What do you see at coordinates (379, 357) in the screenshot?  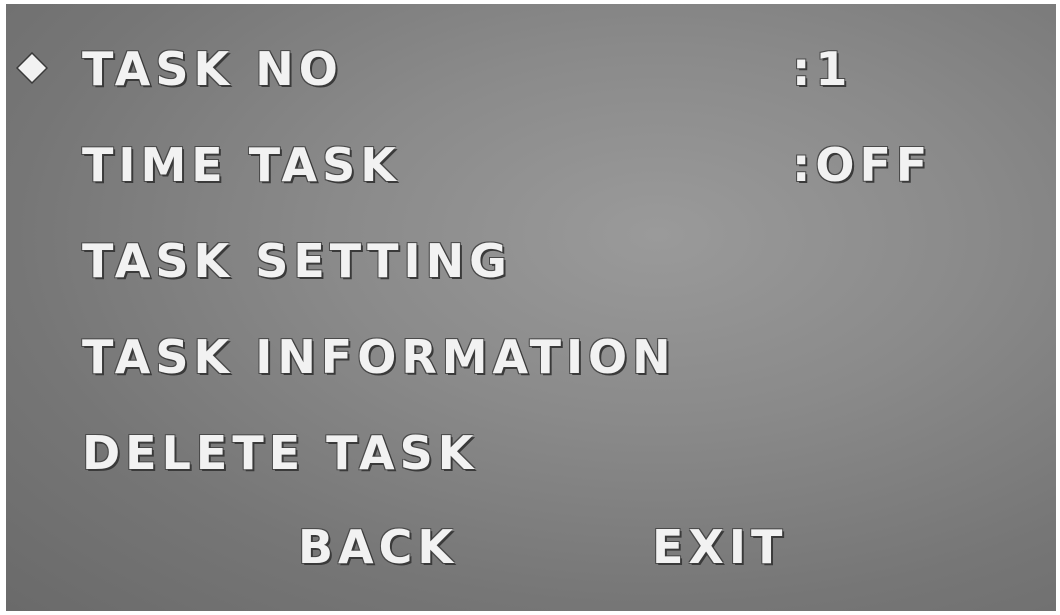 I see `menu-item-label: TASK INFORMATION` at bounding box center [379, 357].